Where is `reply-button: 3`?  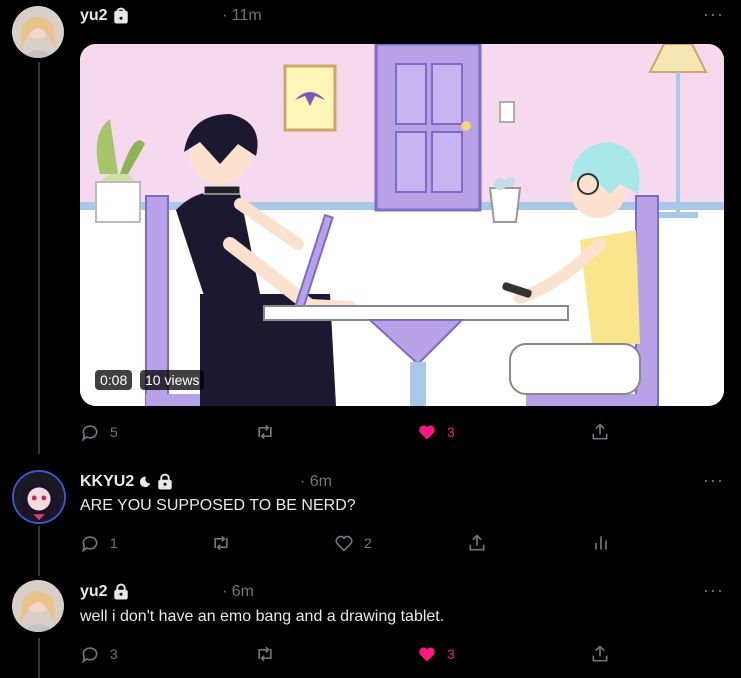 reply-button: 3 is located at coordinates (99, 654).